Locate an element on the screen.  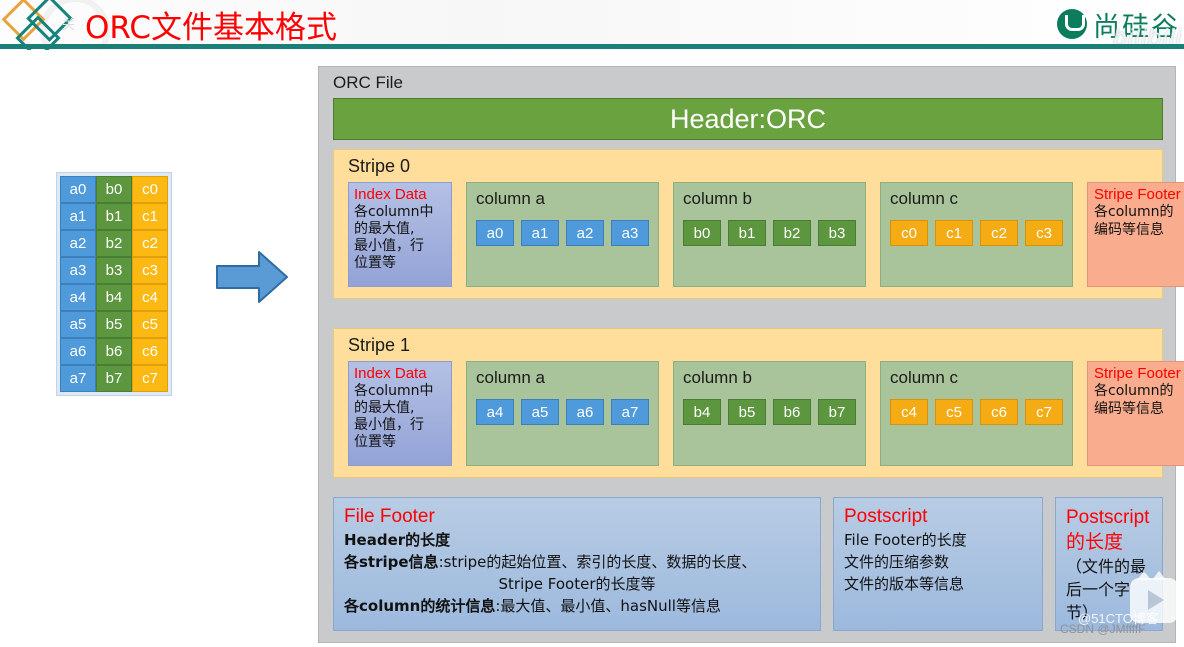
column-cells: a4 a5 a6 a7 is located at coordinates (562, 412).